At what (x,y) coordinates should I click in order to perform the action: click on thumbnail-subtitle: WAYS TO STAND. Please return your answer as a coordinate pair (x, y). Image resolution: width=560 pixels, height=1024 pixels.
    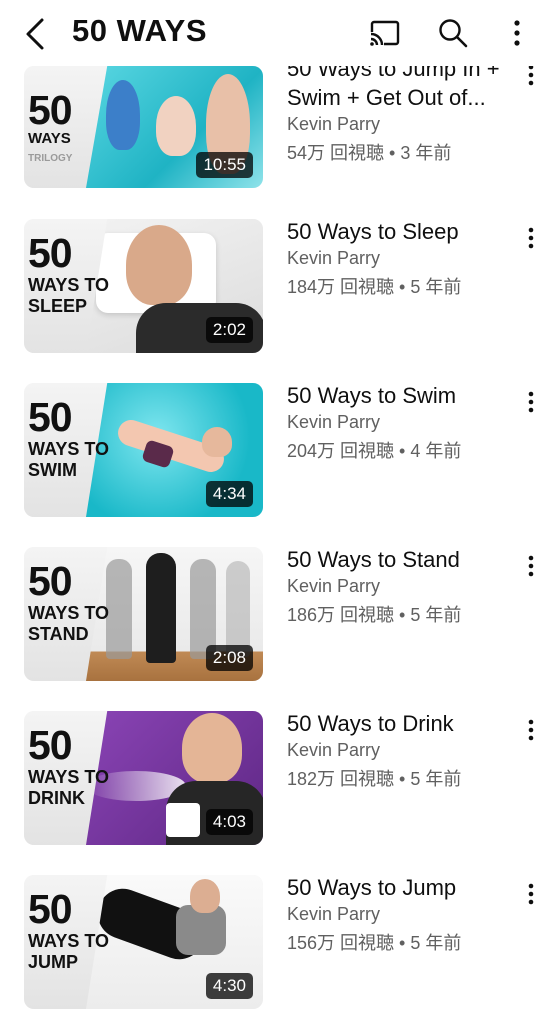
    Looking at the image, I should click on (69, 623).